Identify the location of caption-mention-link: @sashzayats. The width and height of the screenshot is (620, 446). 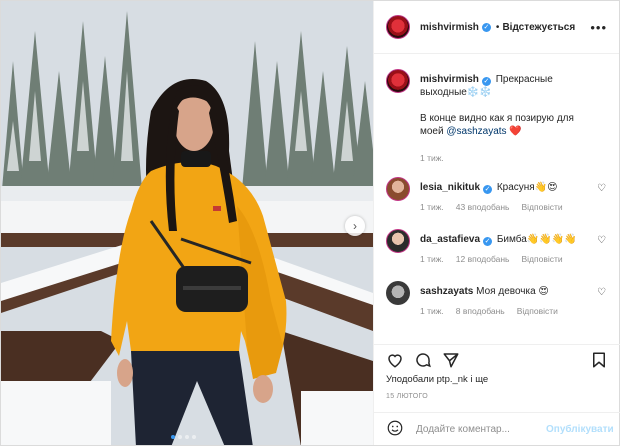
(476, 131).